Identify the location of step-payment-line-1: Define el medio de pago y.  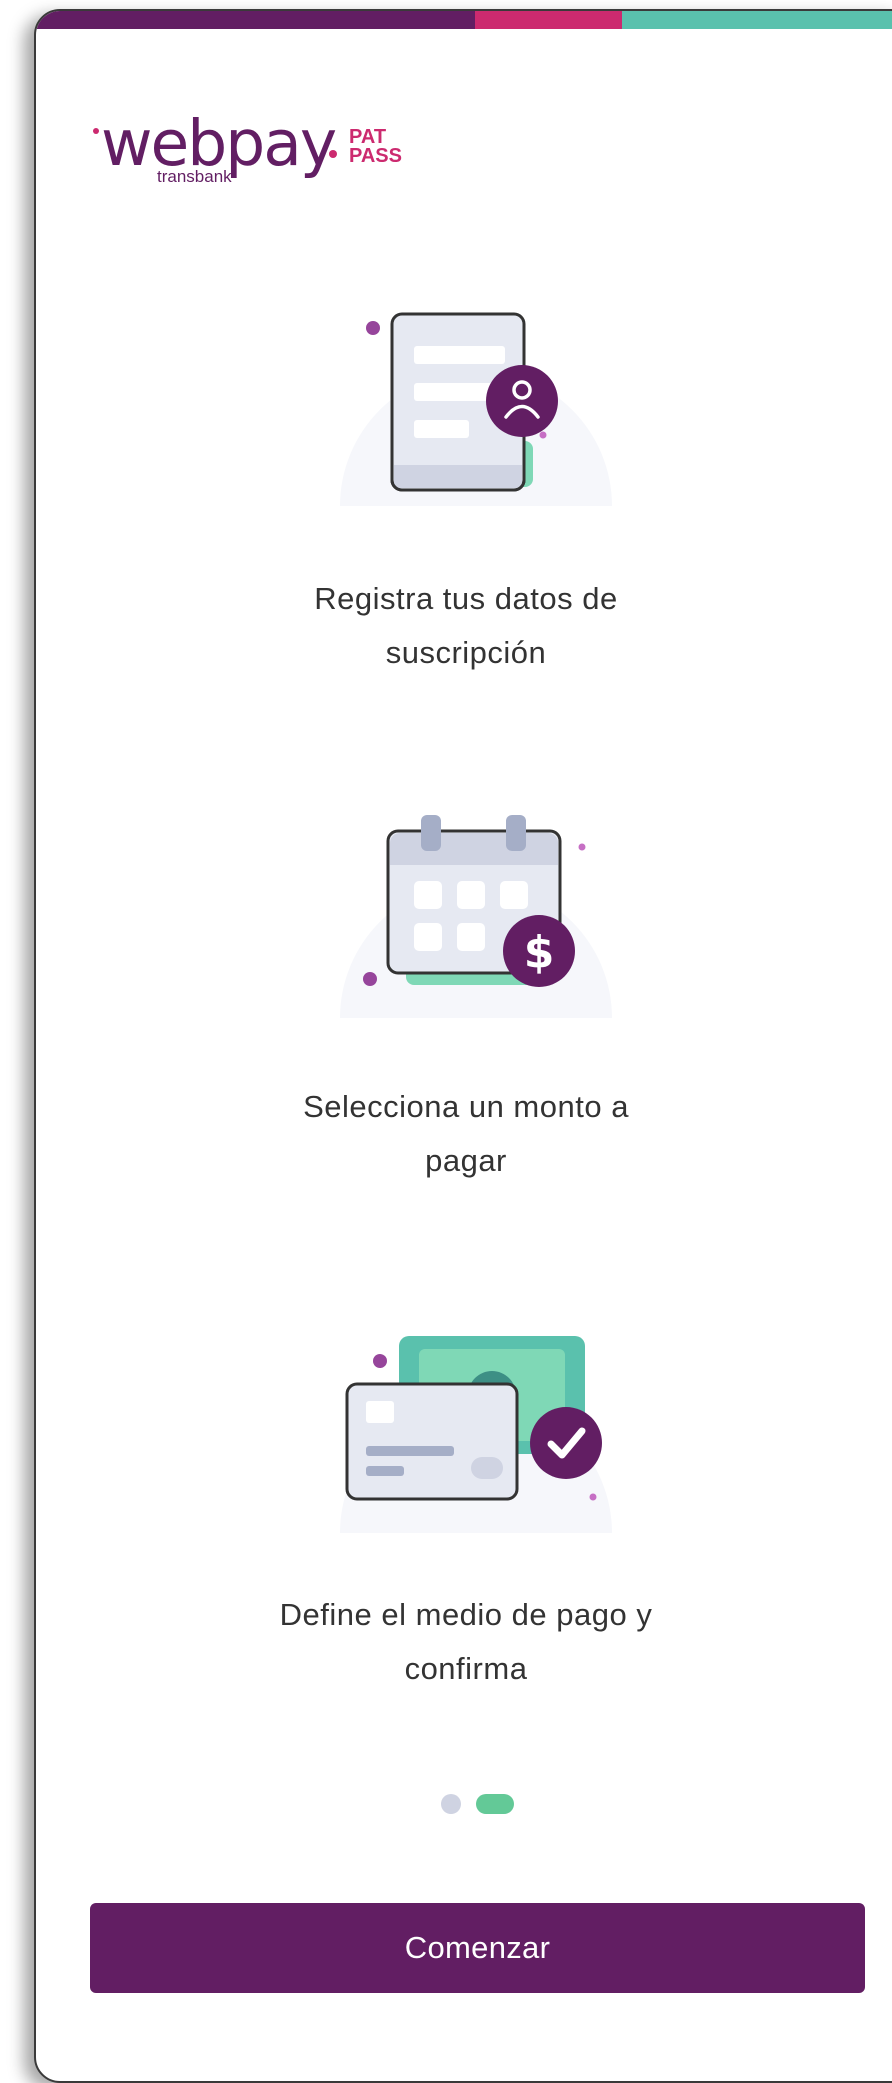
(466, 1614).